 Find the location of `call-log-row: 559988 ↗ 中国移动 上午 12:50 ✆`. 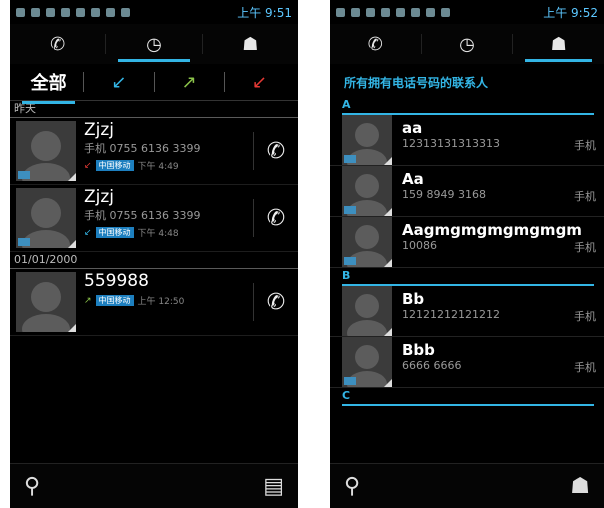

call-log-row: 559988 ↗ 中国移动 上午 12:50 ✆ is located at coordinates (154, 302).